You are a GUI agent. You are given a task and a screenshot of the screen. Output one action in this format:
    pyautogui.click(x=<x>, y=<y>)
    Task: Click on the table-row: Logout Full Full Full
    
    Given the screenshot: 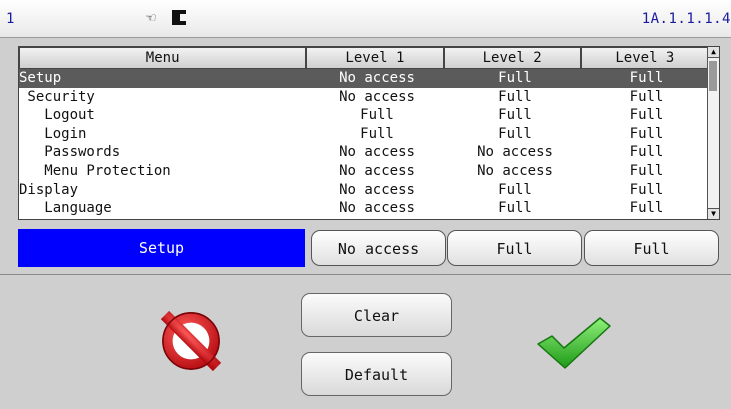 What is the action you would take?
    pyautogui.click(x=364, y=115)
    